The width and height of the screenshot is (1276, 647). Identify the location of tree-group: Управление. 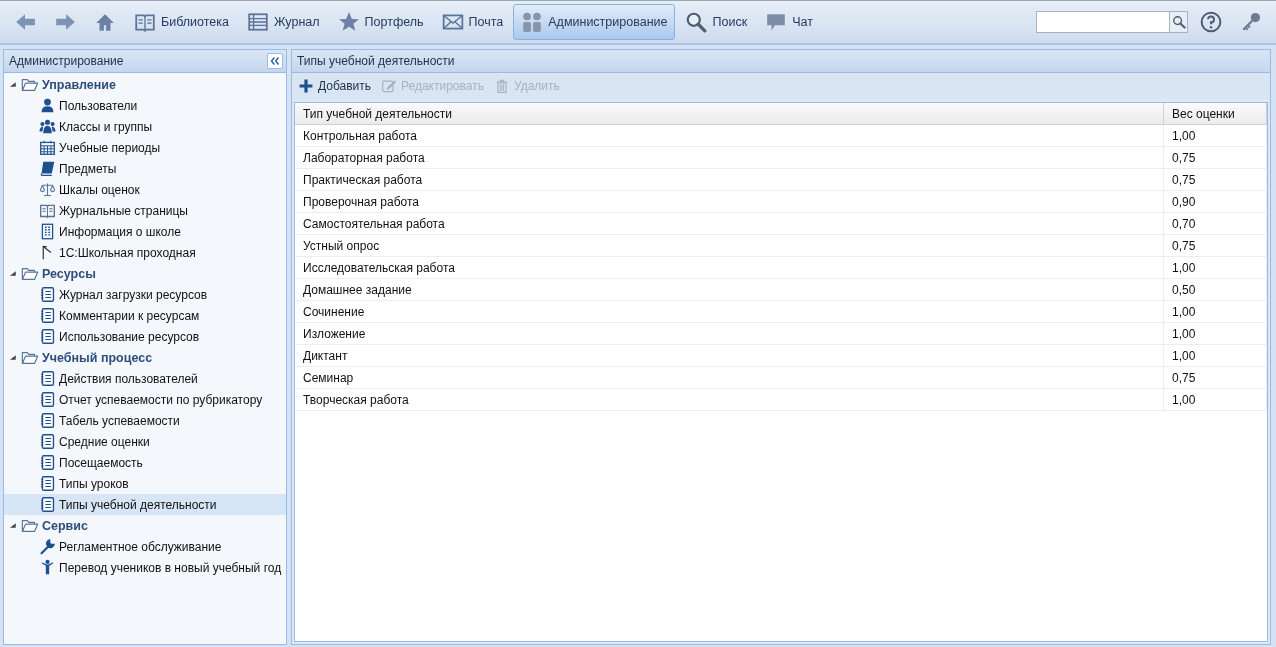
(145, 84).